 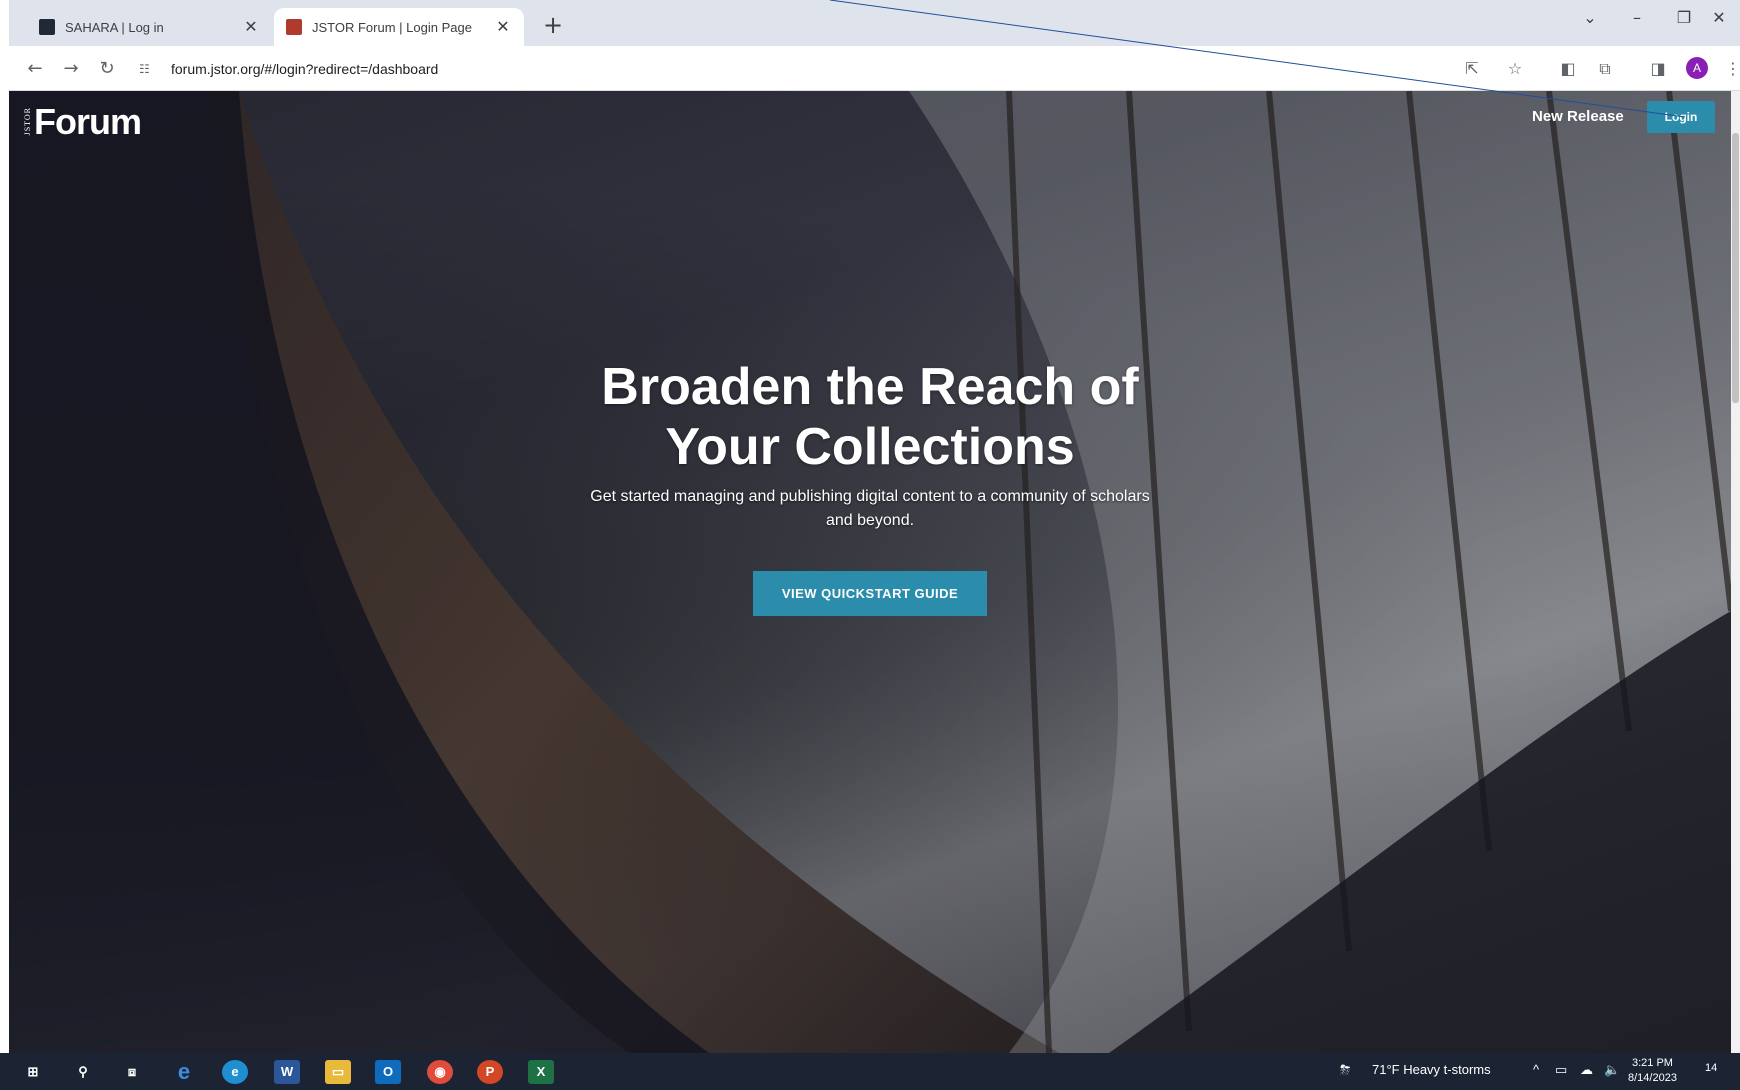 I want to click on tab-title: SAHARA | Log in, so click(x=114, y=27).